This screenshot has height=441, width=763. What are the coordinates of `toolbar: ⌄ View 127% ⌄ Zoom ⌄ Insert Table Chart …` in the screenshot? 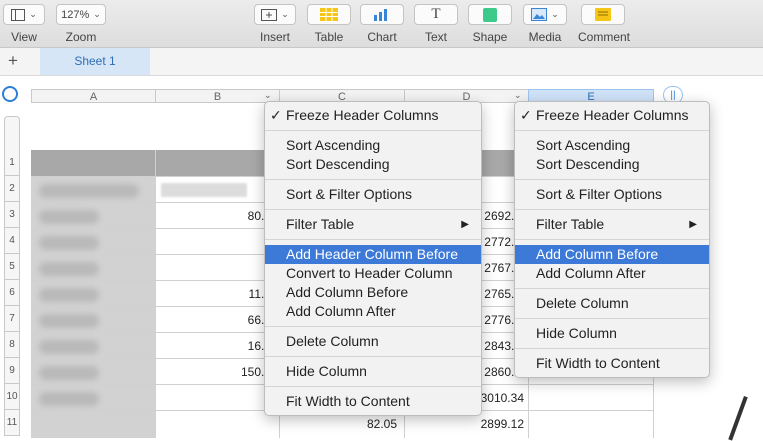 It's located at (381, 24).